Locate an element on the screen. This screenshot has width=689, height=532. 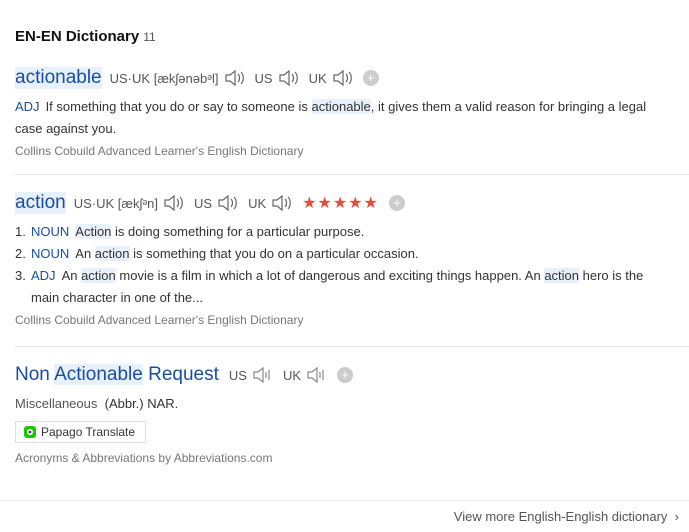
result-count: 11 is located at coordinates (149, 37).